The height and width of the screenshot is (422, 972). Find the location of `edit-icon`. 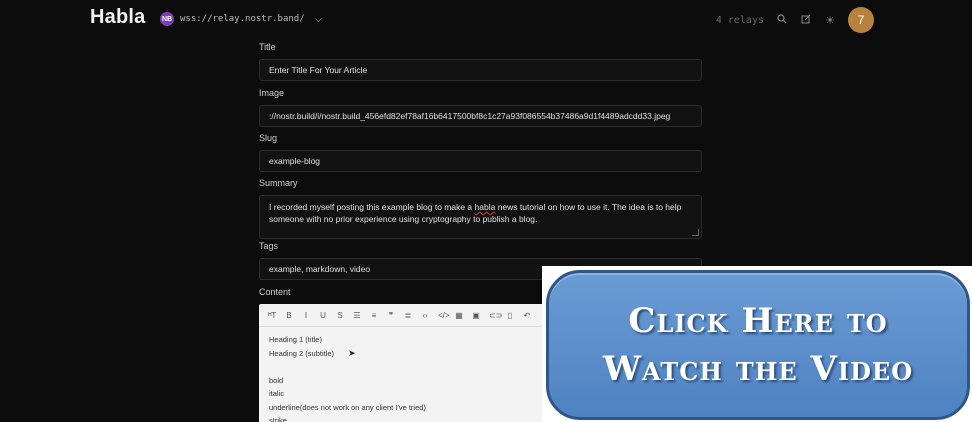

edit-icon is located at coordinates (806, 20).